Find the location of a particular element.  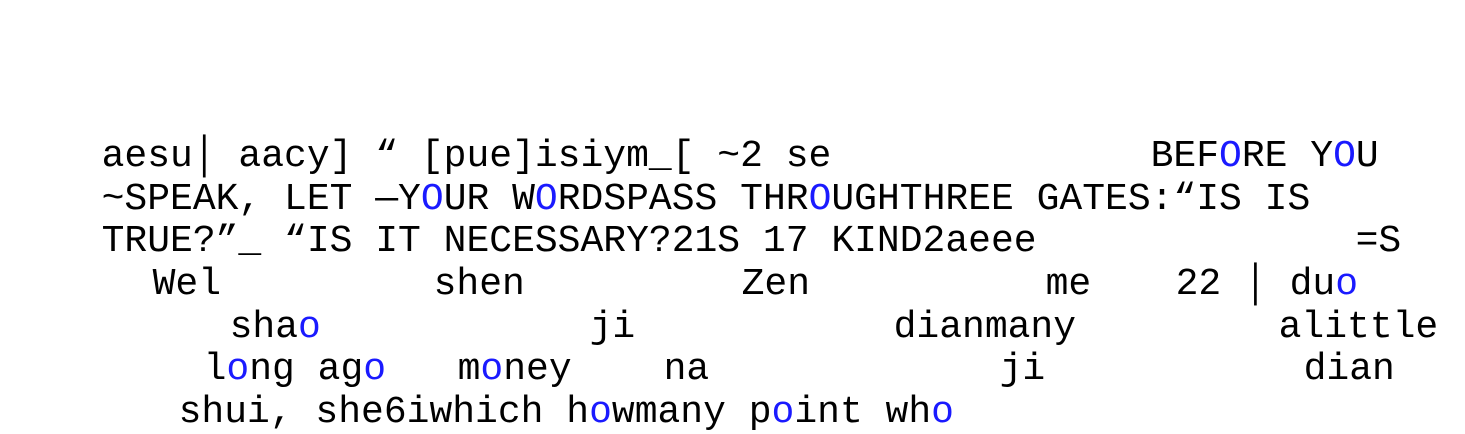

text-fragment: =S is located at coordinates (1378, 241).